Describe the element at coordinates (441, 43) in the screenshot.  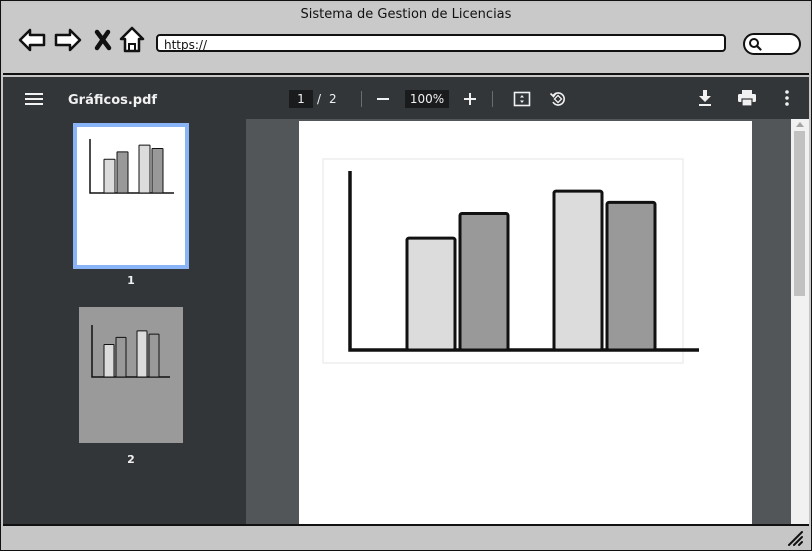
I see `address-bar: https://` at that location.